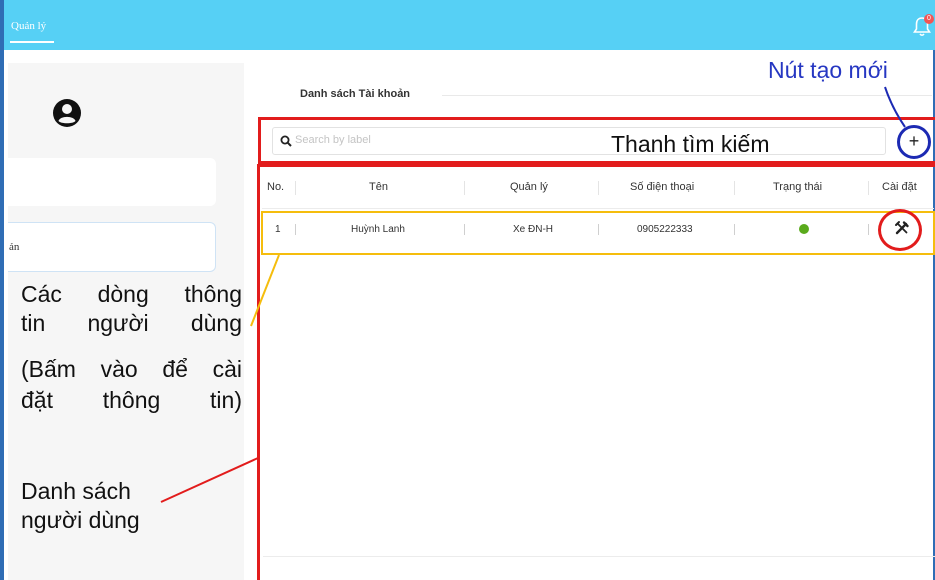  Describe the element at coordinates (902, 228) in the screenshot. I see `tools-icon` at that location.